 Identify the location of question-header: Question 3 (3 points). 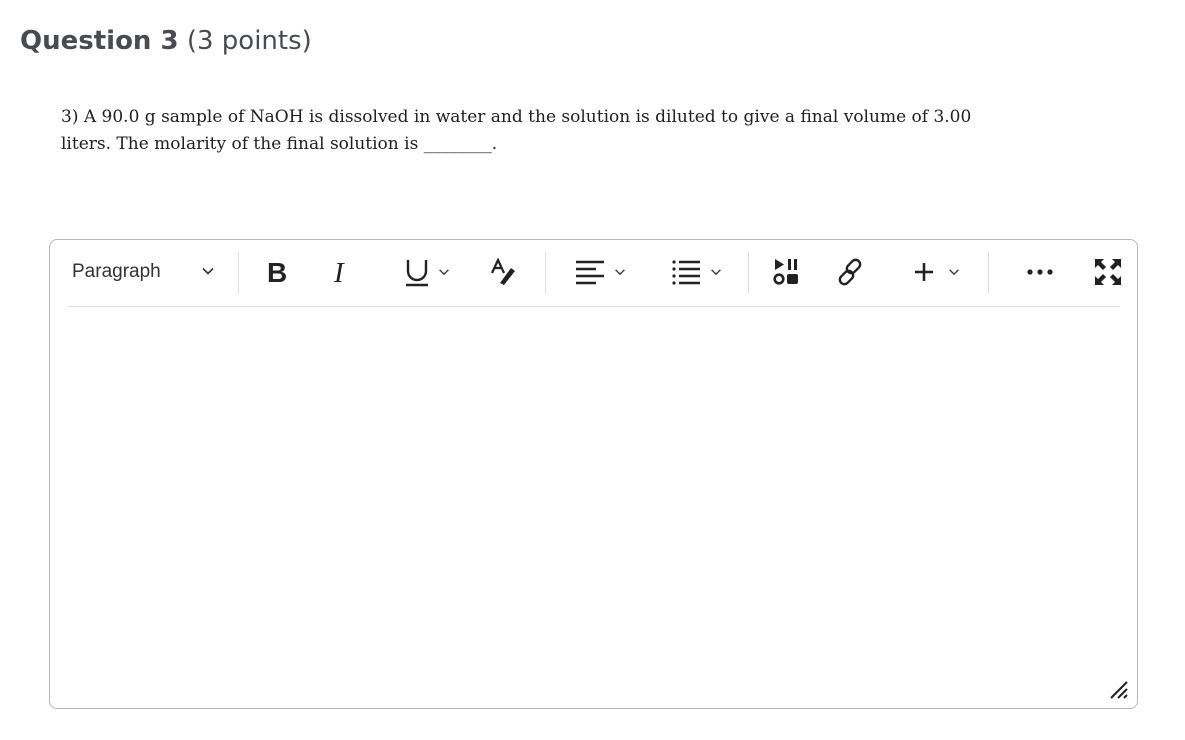
(166, 41).